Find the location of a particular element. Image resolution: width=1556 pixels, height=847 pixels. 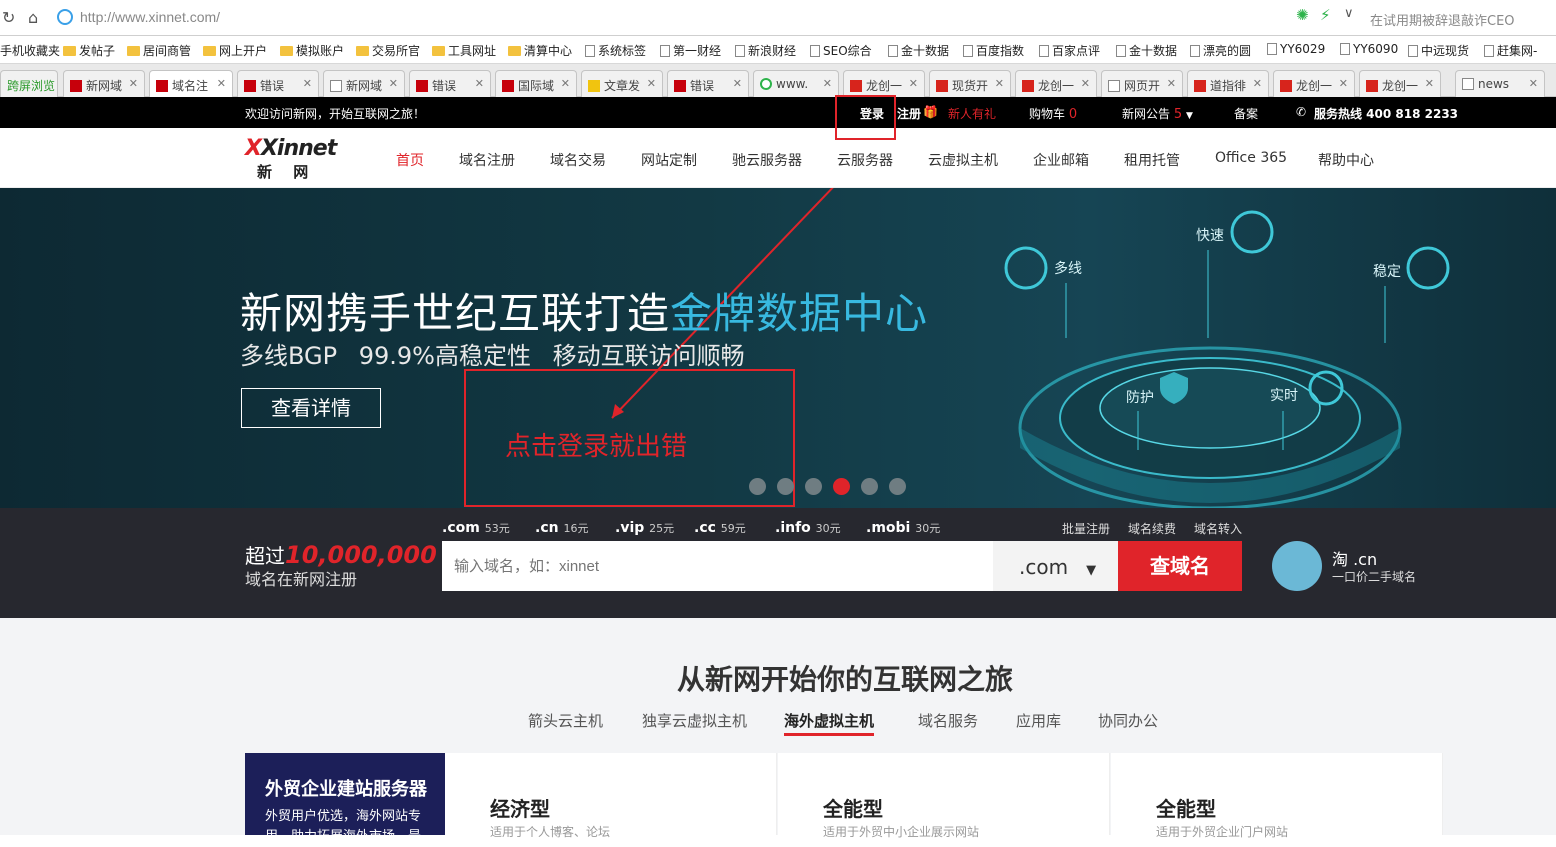

bookmark-item: 中远现货 is located at coordinates (1438, 50).